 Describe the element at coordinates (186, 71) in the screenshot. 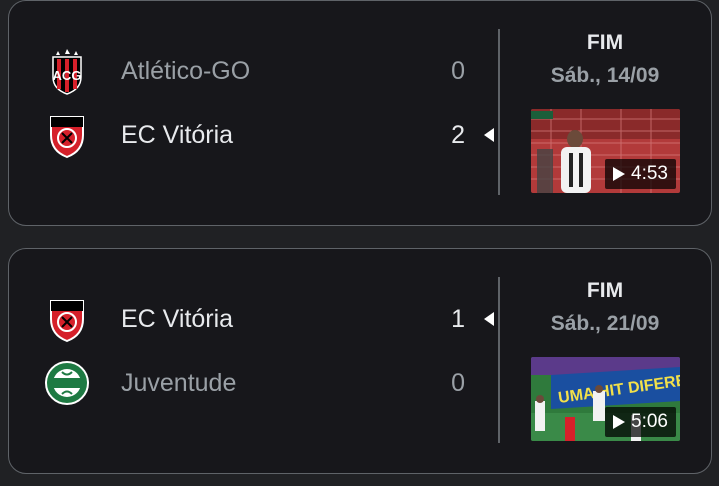

I see `team-name: Atlético-GO` at that location.